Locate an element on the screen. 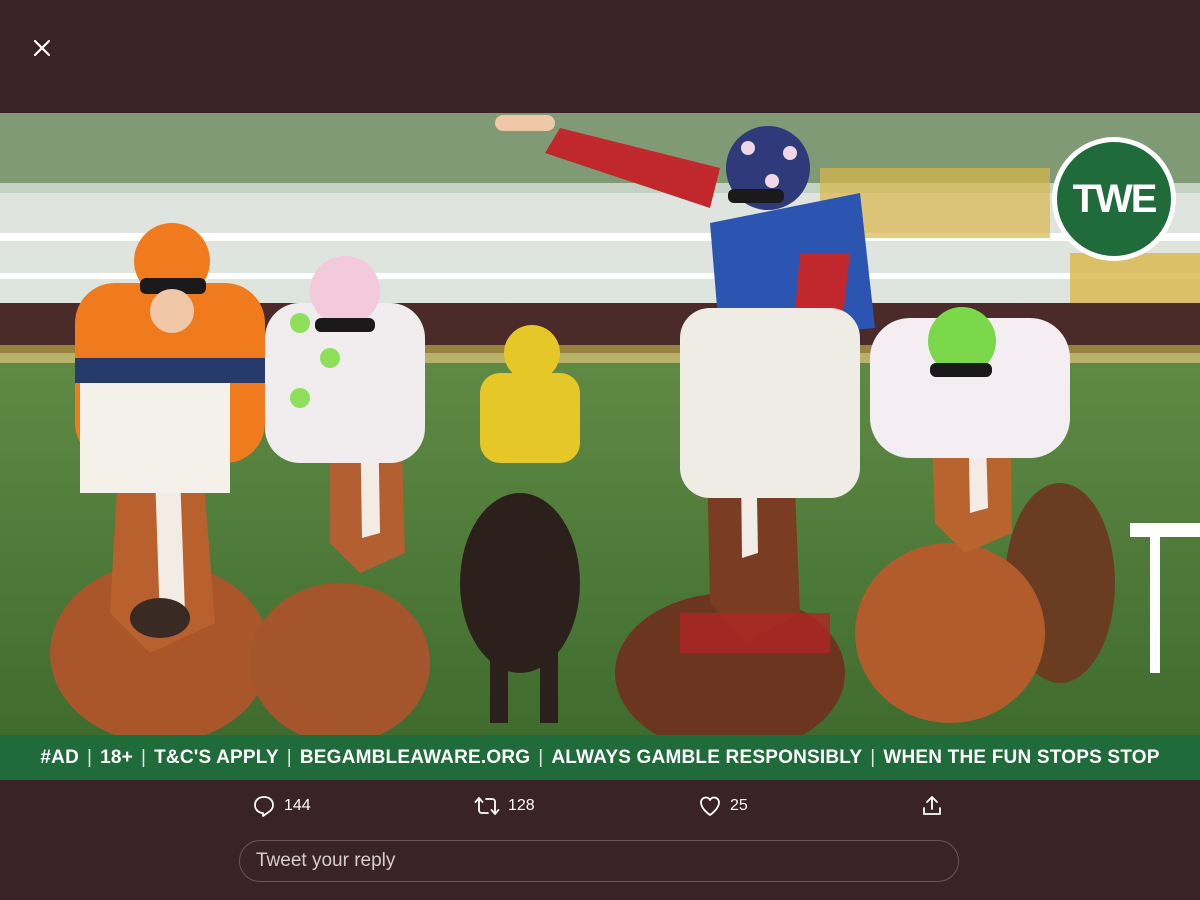 Image resolution: width=1200 pixels, height=900 pixels. twe-logo-text: TWE is located at coordinates (1114, 199).